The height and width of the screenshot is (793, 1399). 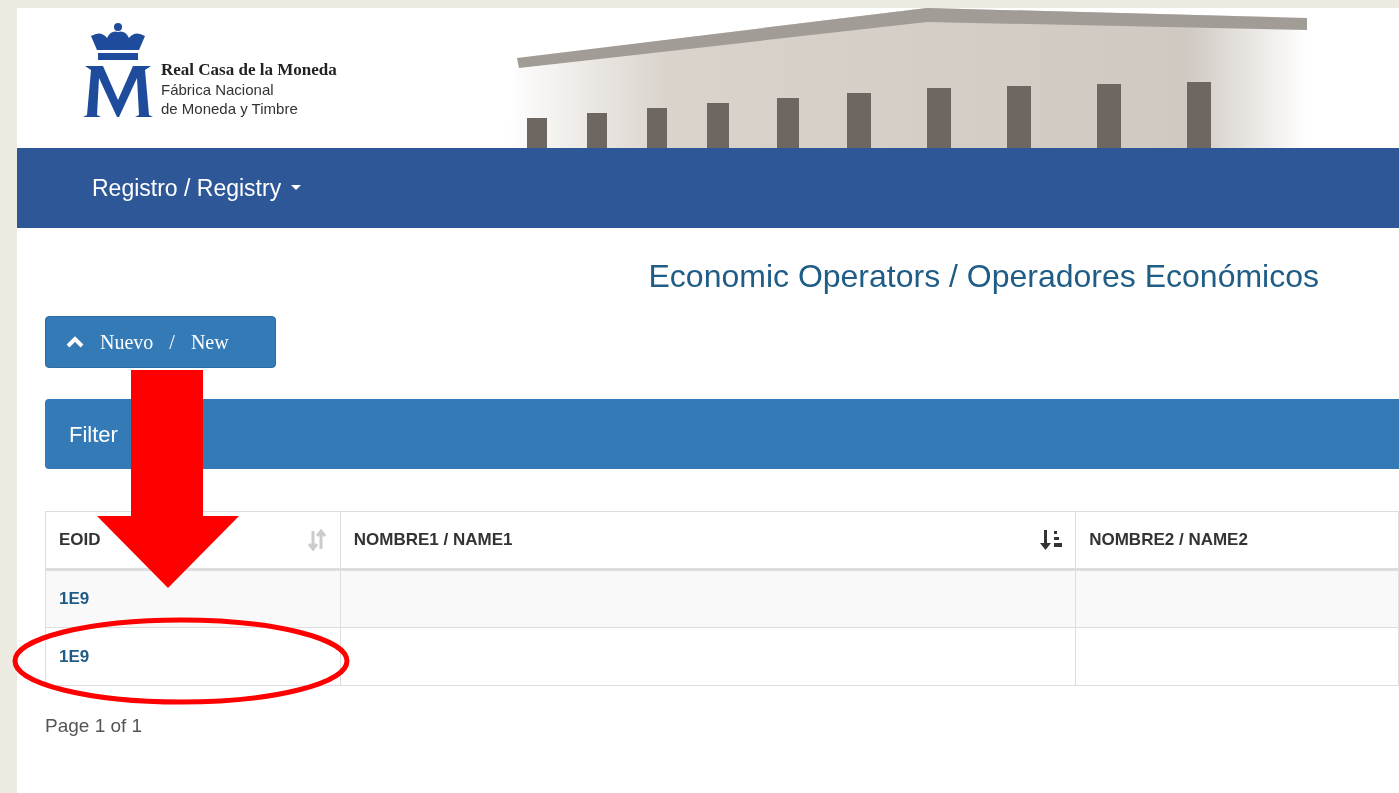 I want to click on new-button: Nuevo / New, so click(x=160, y=342).